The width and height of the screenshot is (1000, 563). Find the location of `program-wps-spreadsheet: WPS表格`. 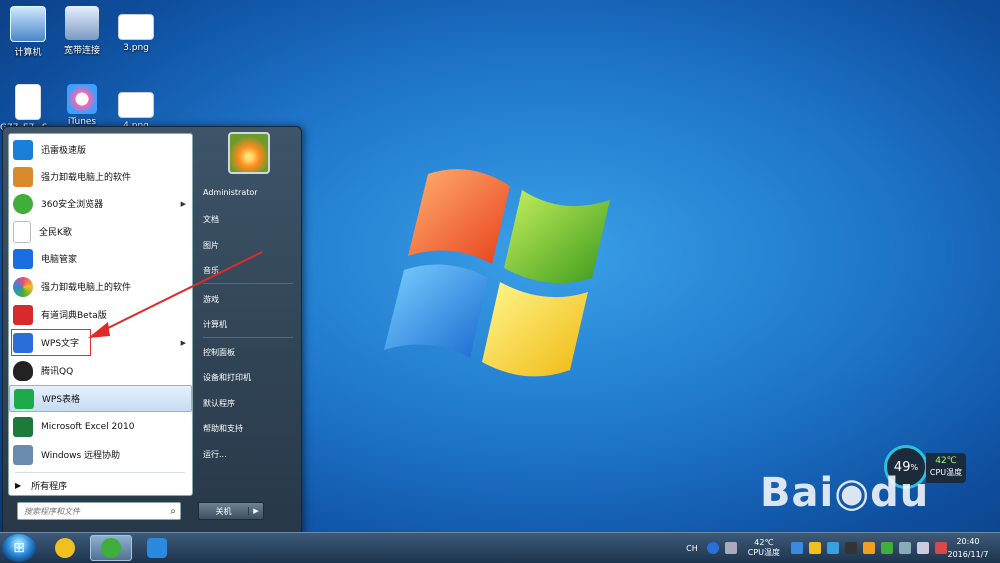

program-wps-spreadsheet: WPS表格 is located at coordinates (100, 398).